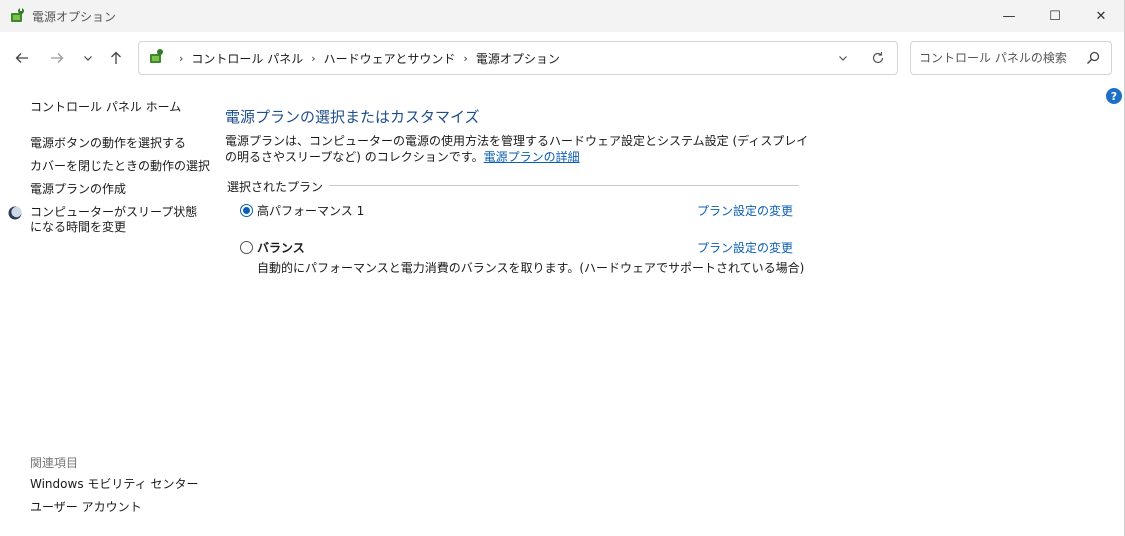 This screenshot has height=536, width=1125. What do you see at coordinates (745, 210) in the screenshot?
I see `change-plan-settings-link-high-performance: プラン設定の変更` at bounding box center [745, 210].